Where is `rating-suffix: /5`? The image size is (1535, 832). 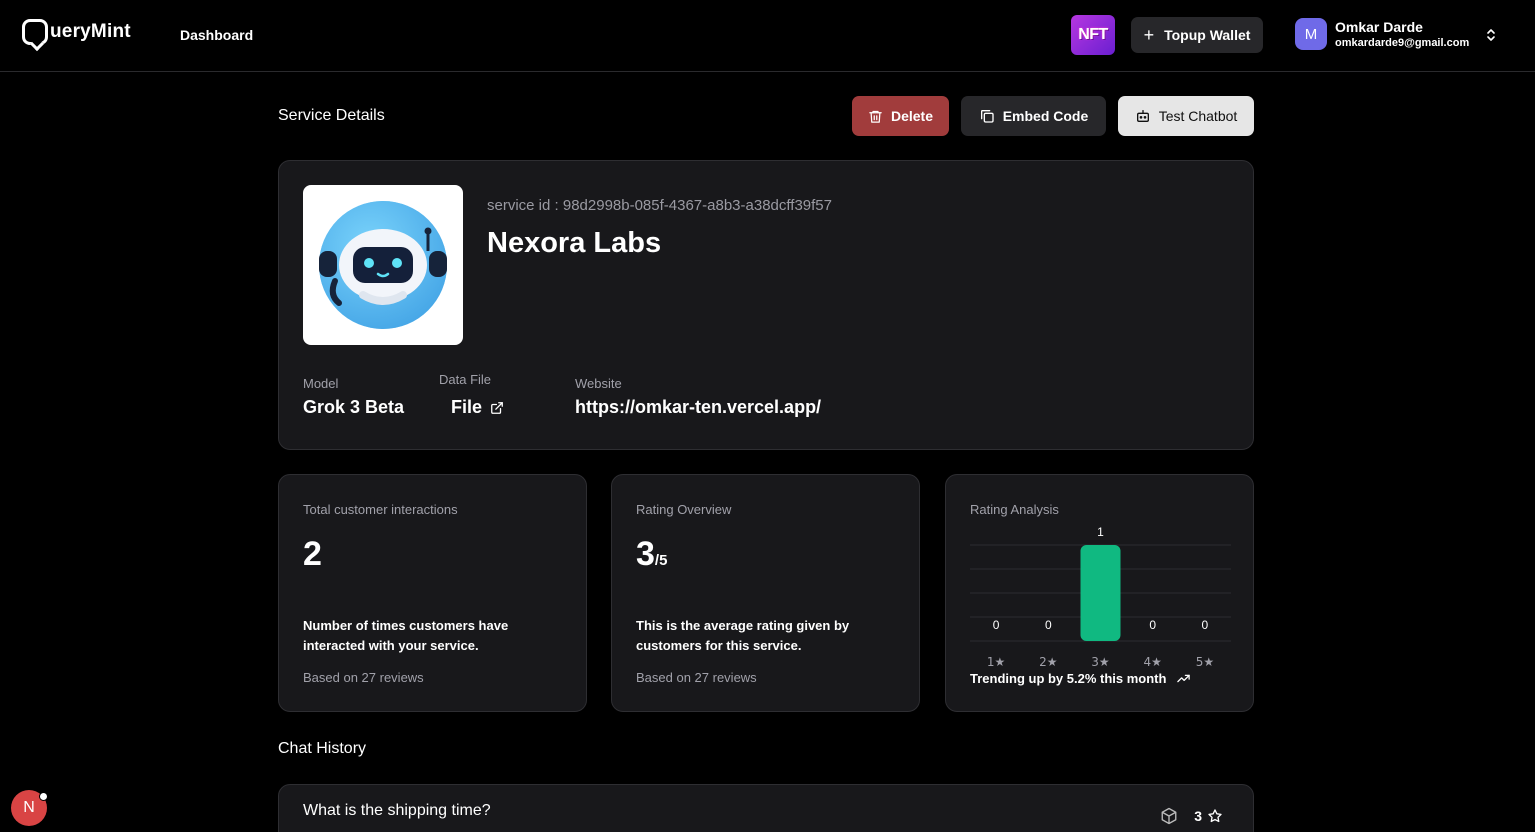 rating-suffix: /5 is located at coordinates (661, 560).